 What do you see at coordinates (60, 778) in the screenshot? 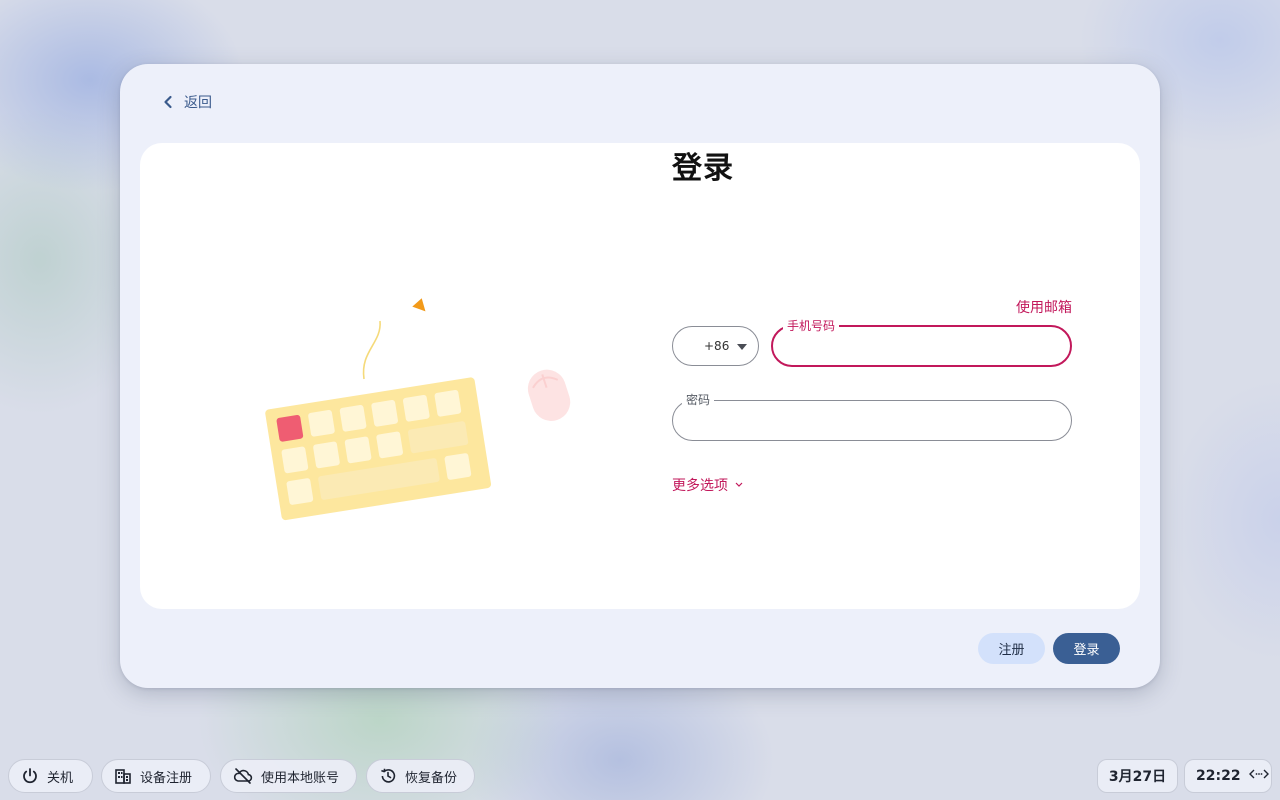
I see `shutdown-label: 关机` at bounding box center [60, 778].